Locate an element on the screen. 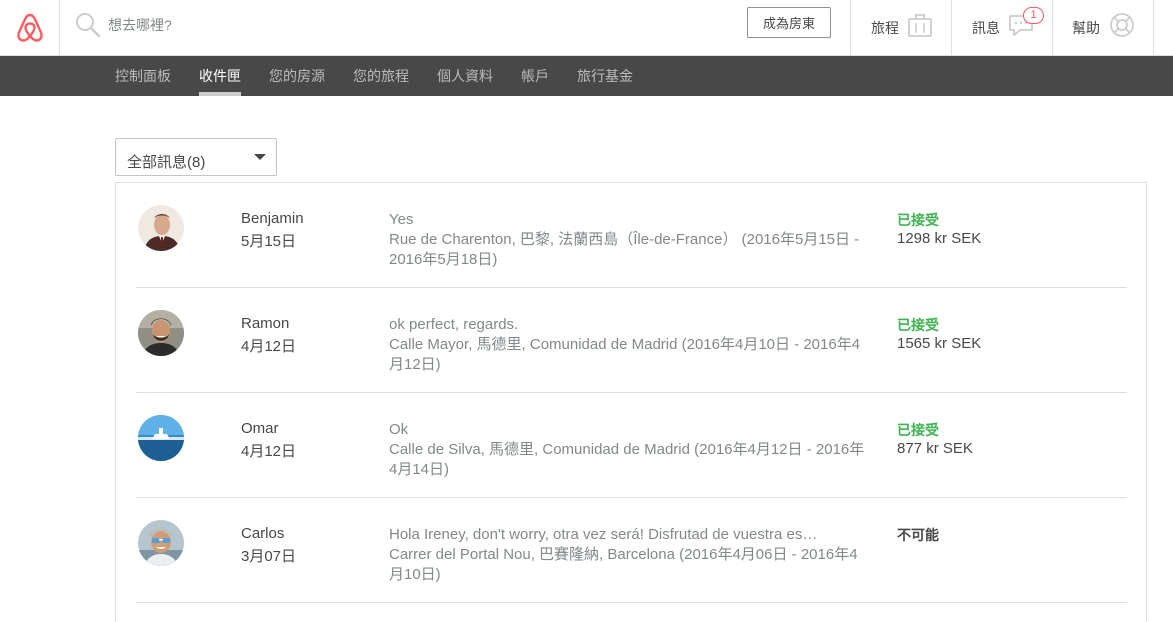 This screenshot has height=622, width=1173. thread-status: 不可能 is located at coordinates (918, 535).